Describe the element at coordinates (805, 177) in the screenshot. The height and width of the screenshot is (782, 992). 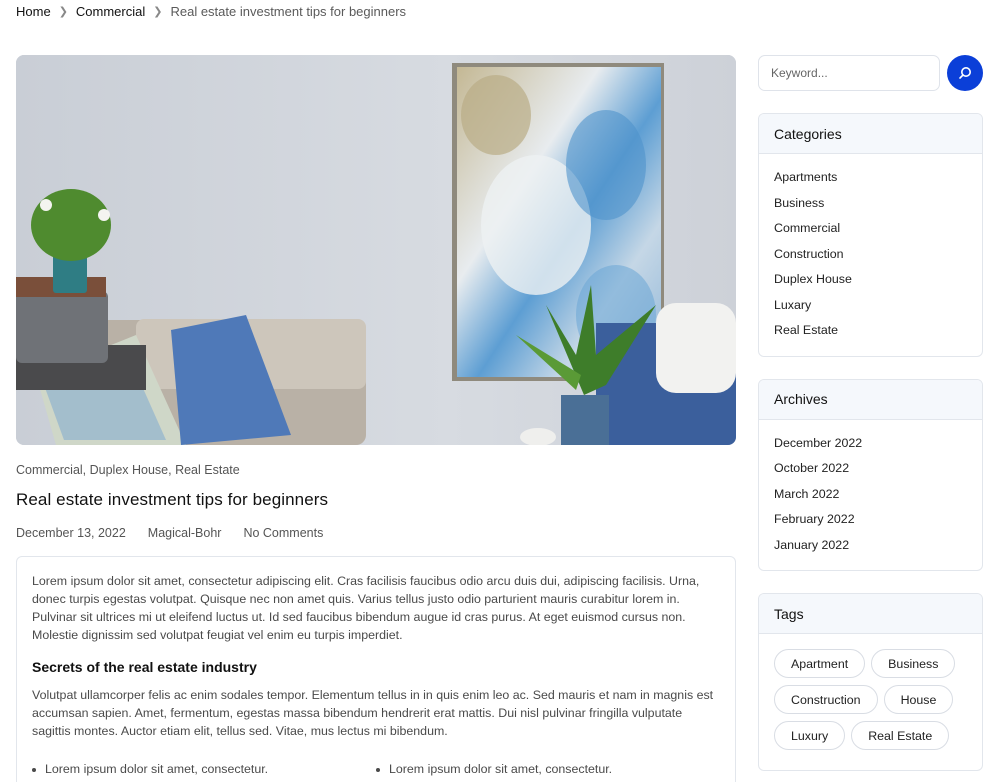
I see `category-link: Apartments` at that location.